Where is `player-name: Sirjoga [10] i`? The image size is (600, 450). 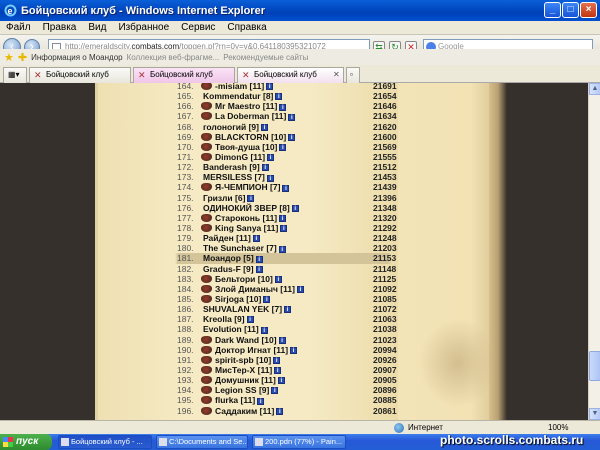
player-name: Sirjoga [10] i is located at coordinates (243, 299).